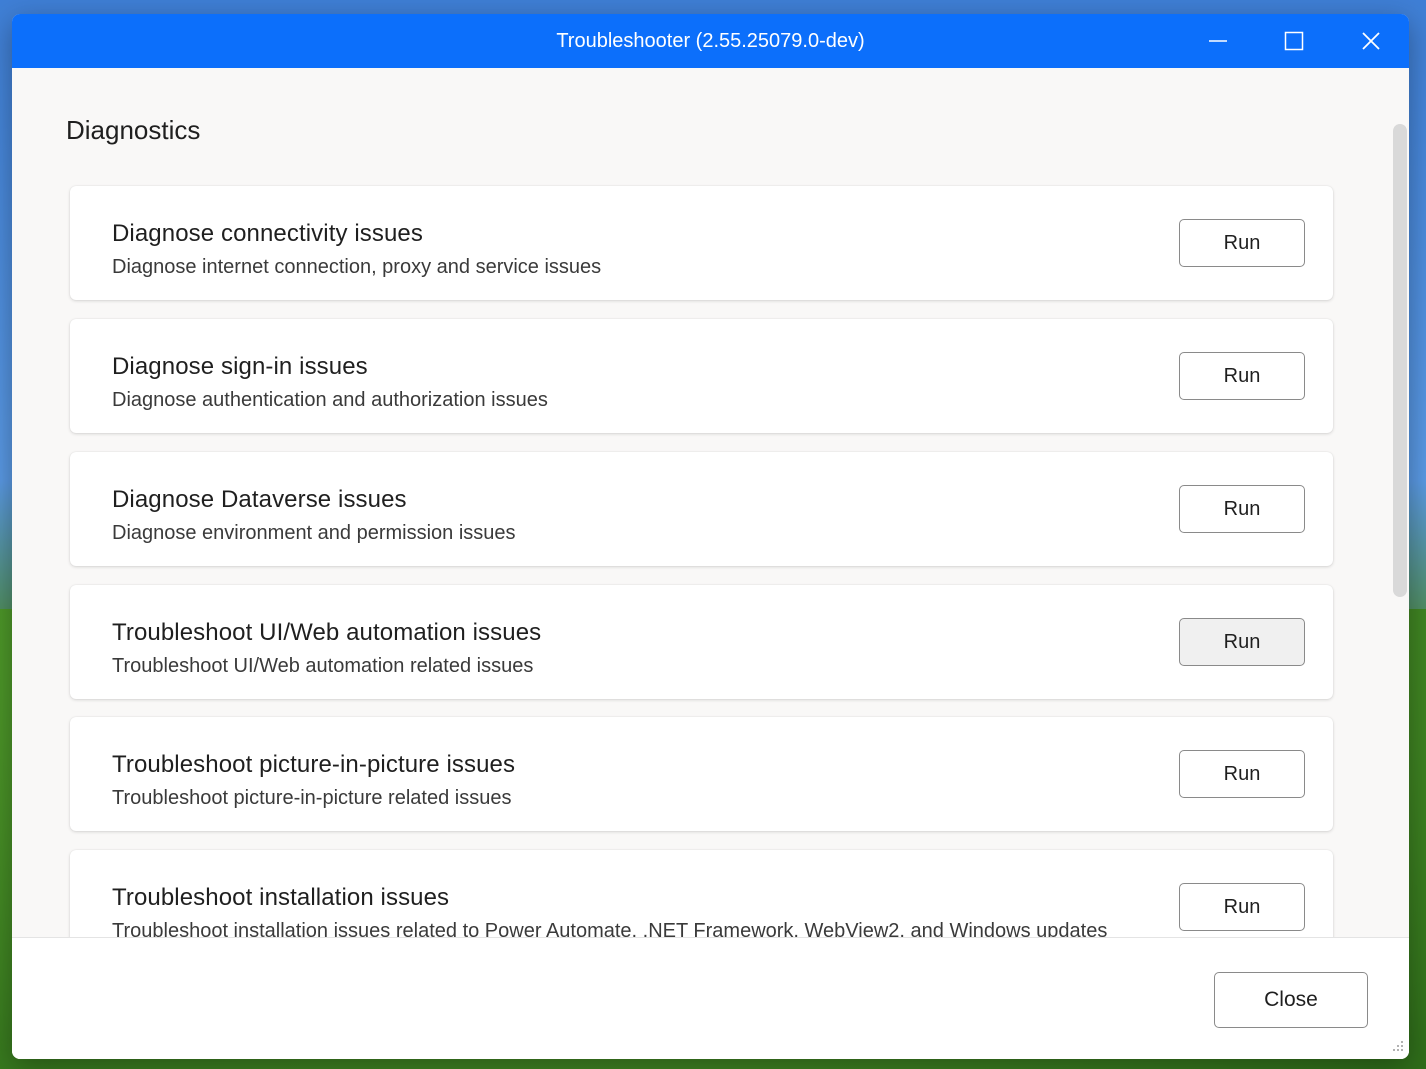  What do you see at coordinates (281, 897) in the screenshot?
I see `card-title: Troubleshoot installation issues` at bounding box center [281, 897].